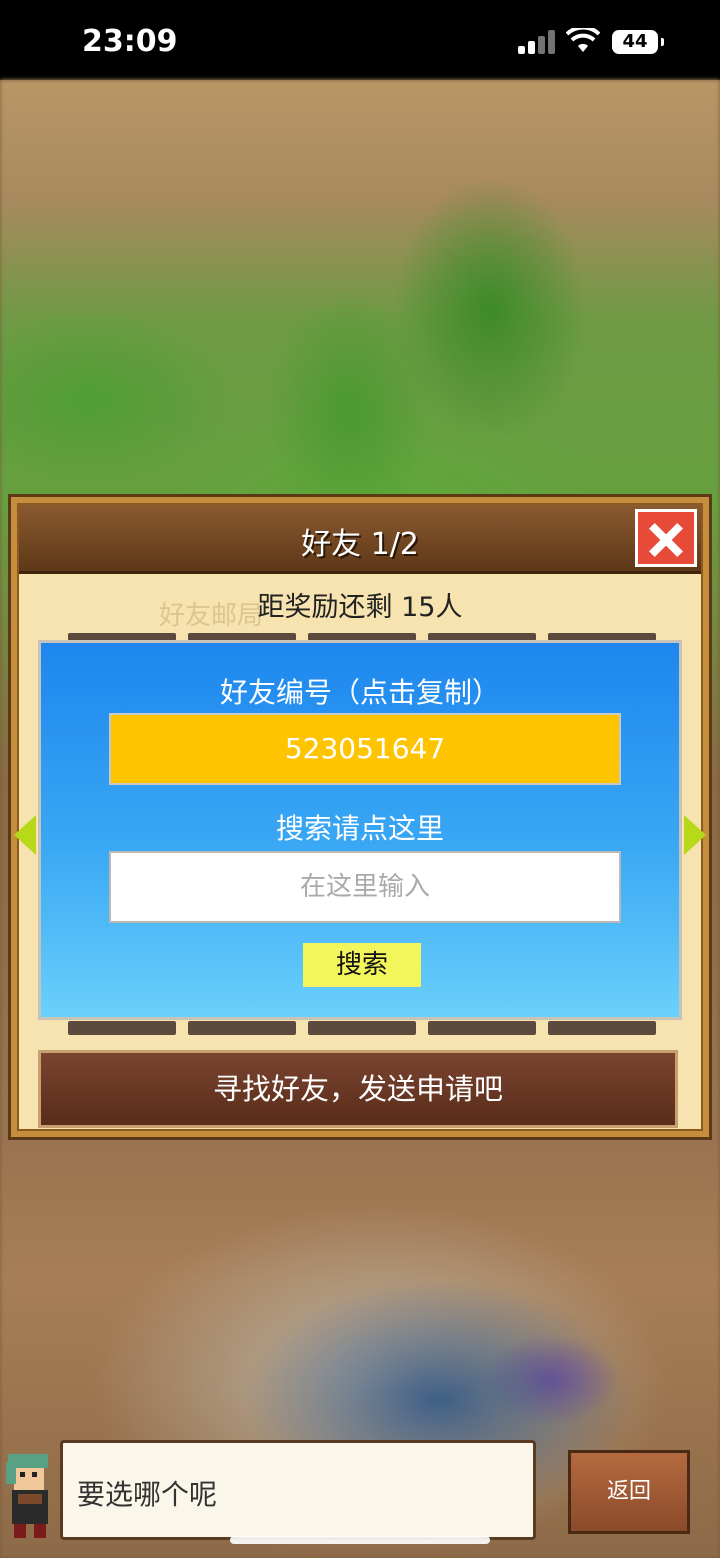  What do you see at coordinates (538, 42) in the screenshot?
I see `signal-icon` at bounding box center [538, 42].